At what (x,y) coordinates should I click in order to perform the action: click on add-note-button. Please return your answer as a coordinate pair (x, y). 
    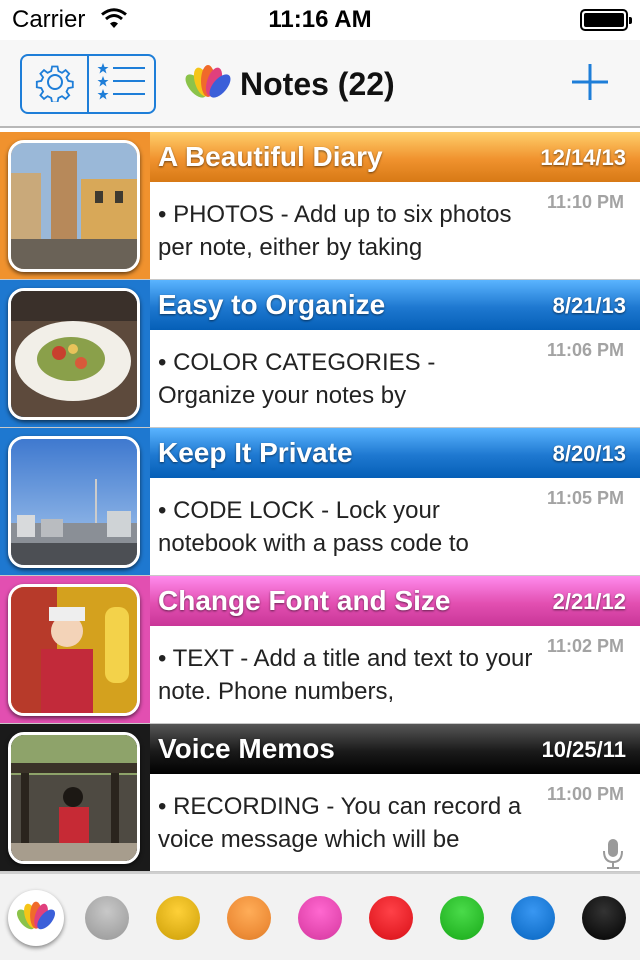
    Looking at the image, I should click on (590, 82).